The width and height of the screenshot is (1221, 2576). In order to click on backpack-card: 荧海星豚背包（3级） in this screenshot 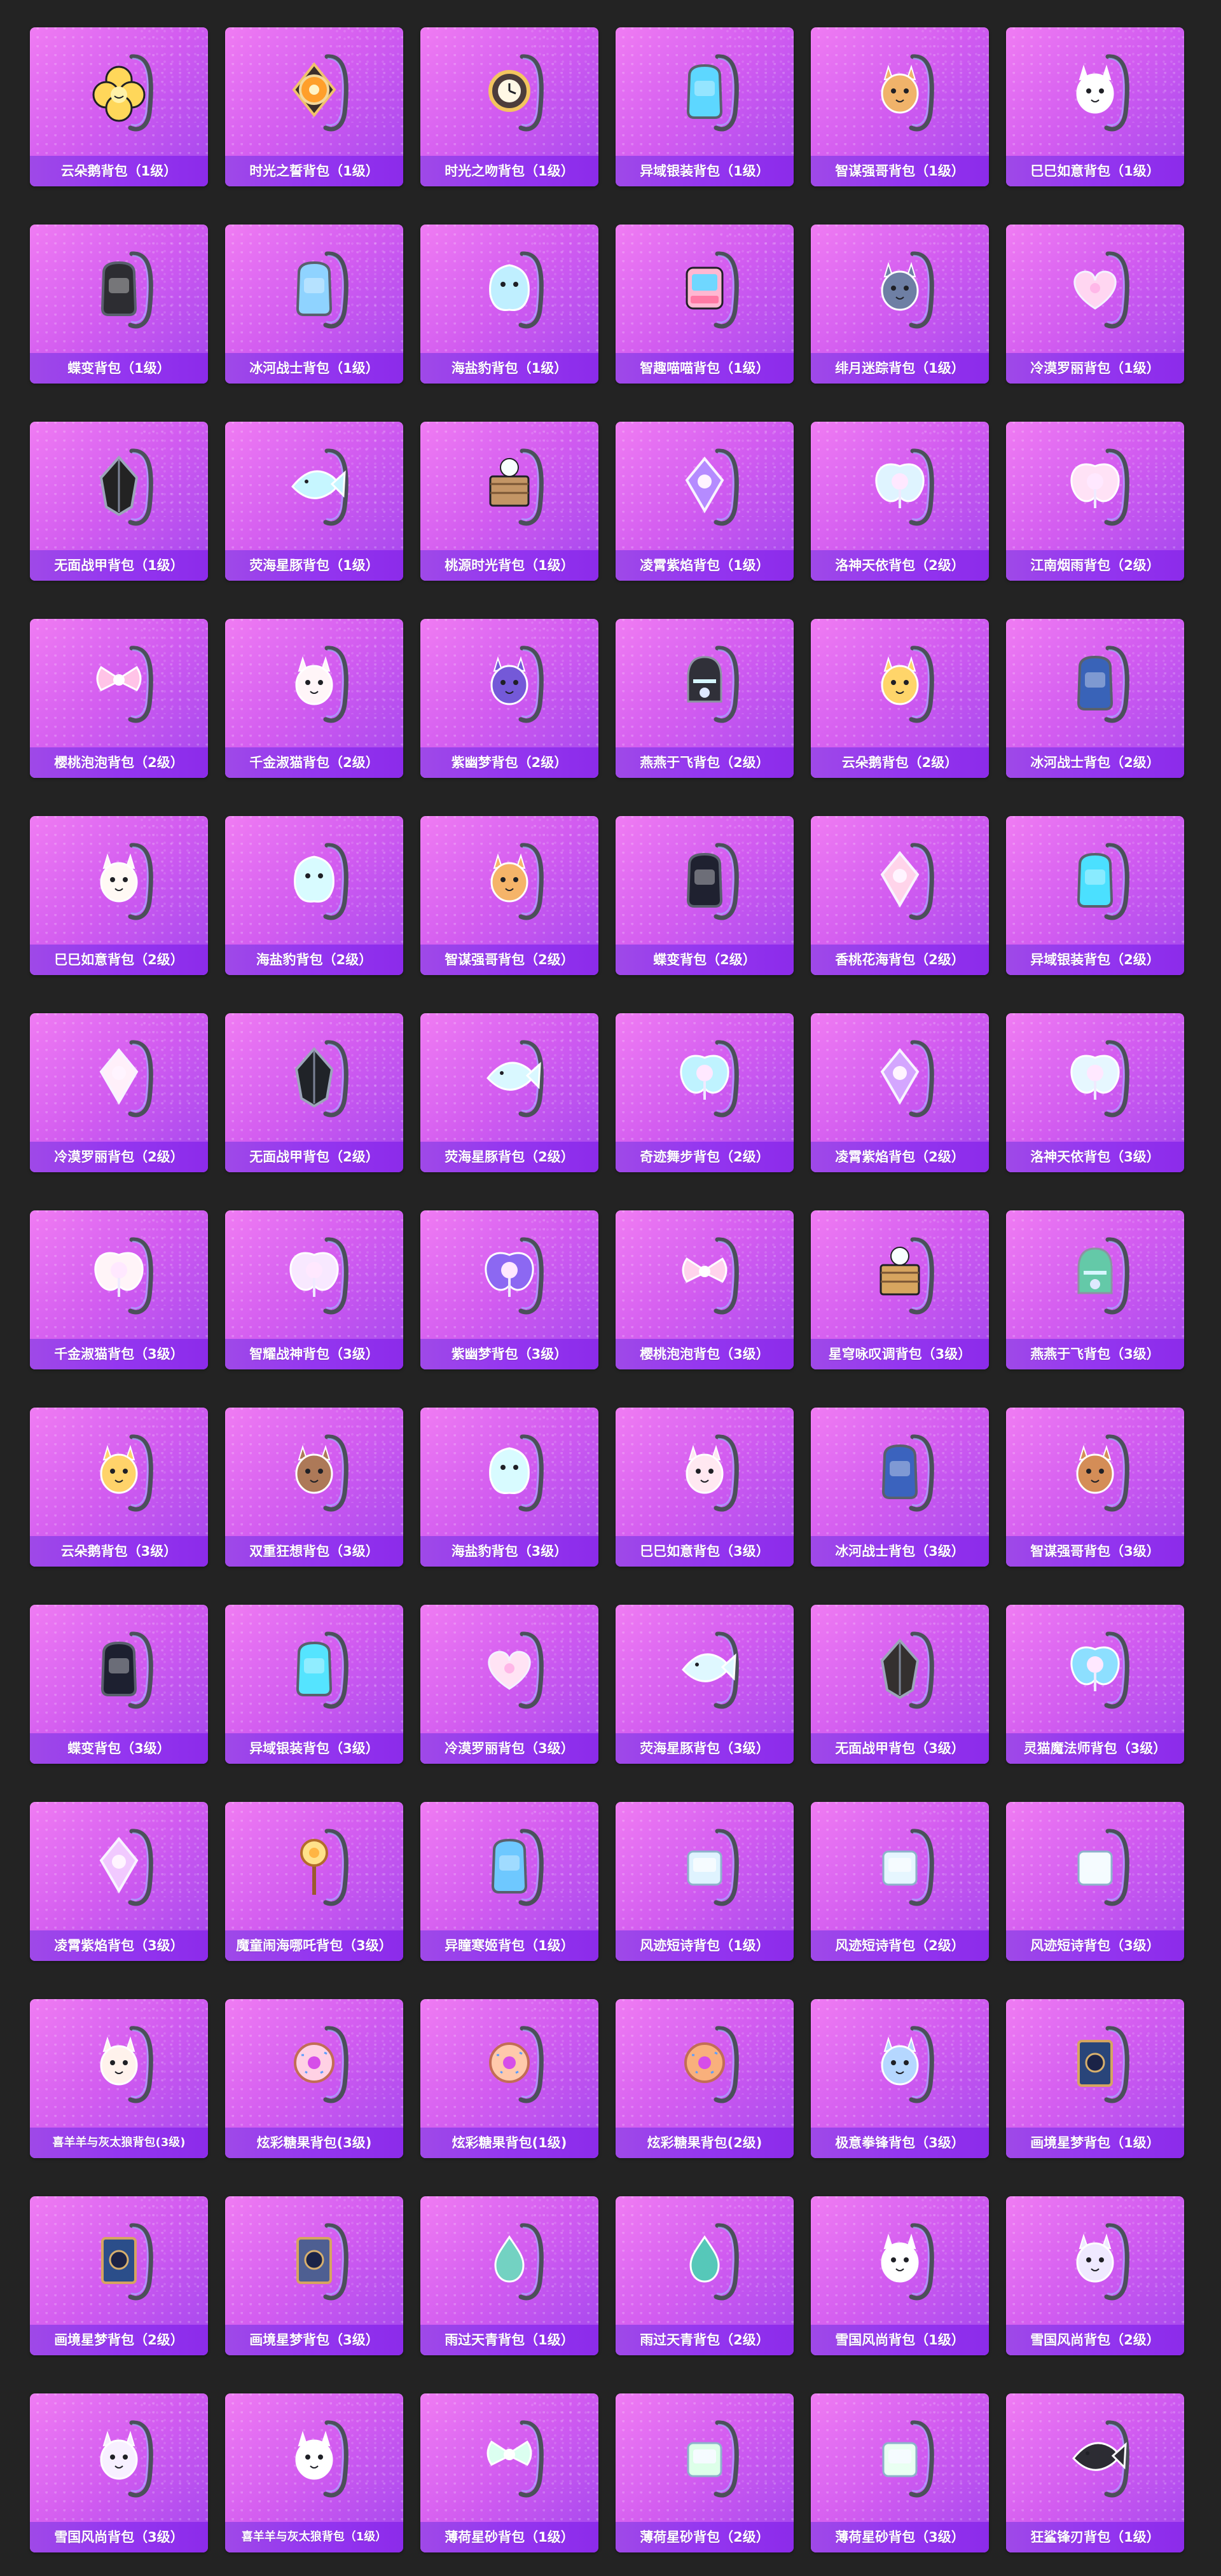, I will do `click(705, 1684)`.